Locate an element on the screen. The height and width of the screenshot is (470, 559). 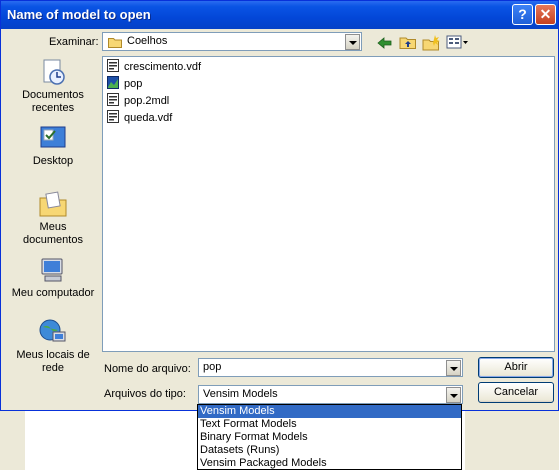
views-menu-icon is located at coordinates (458, 42).